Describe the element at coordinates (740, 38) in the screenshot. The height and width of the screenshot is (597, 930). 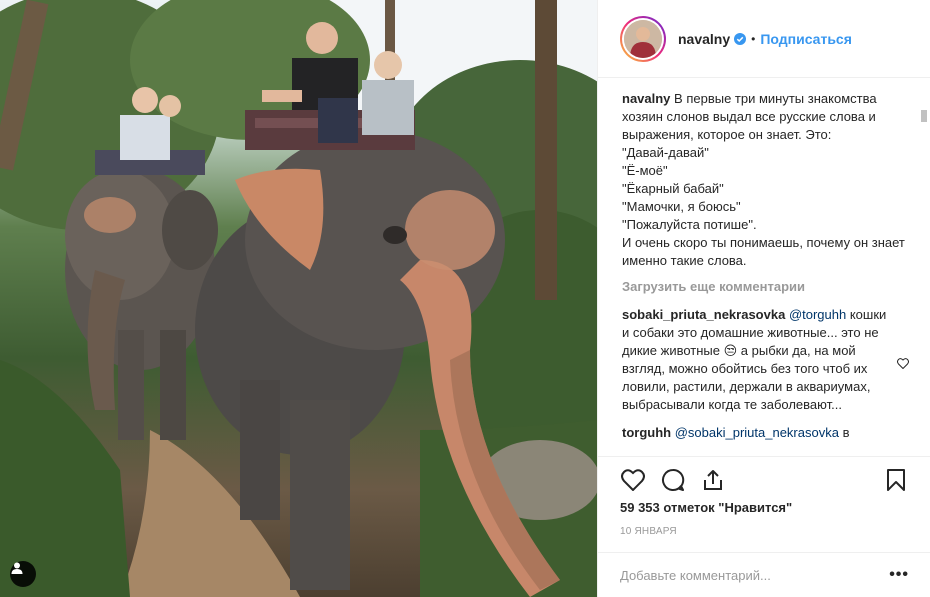
I see `verified-badge-icon` at that location.